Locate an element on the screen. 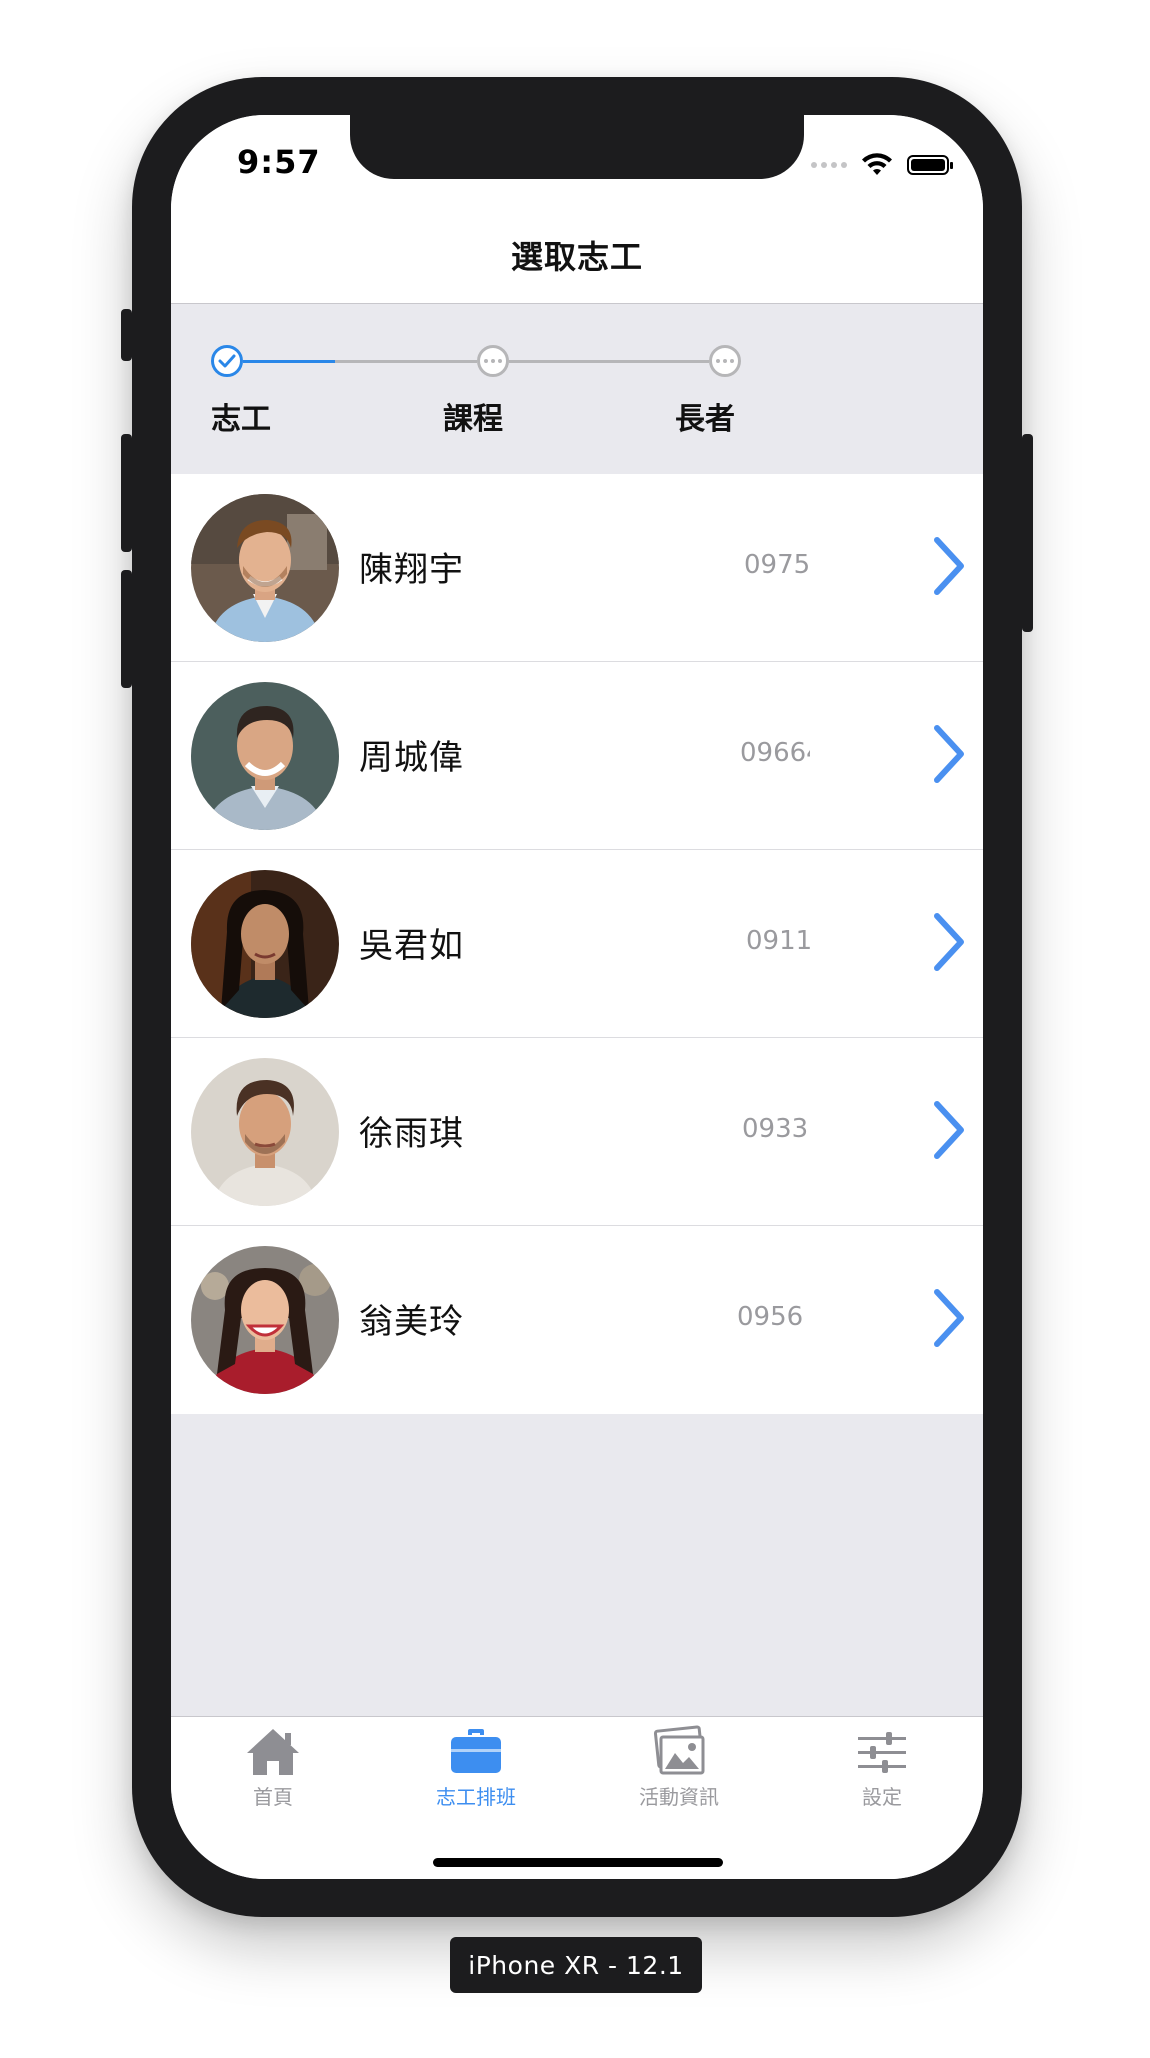 Image resolution: width=1150 pixels, height=2058 pixels. power-button is located at coordinates (1027, 533).